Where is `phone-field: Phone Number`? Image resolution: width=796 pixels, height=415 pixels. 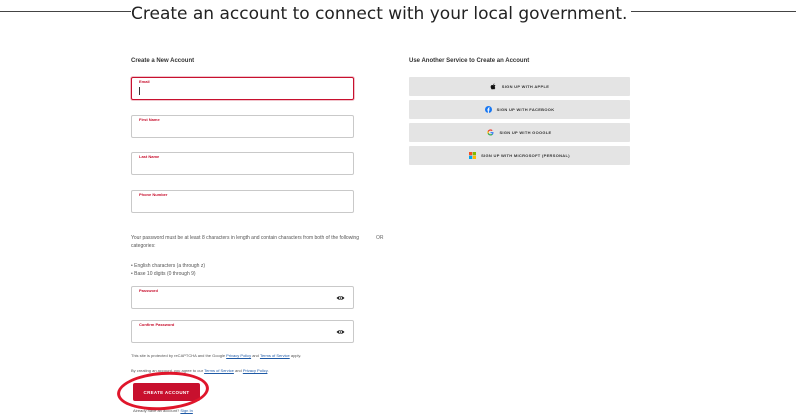 phone-field: Phone Number is located at coordinates (242, 201).